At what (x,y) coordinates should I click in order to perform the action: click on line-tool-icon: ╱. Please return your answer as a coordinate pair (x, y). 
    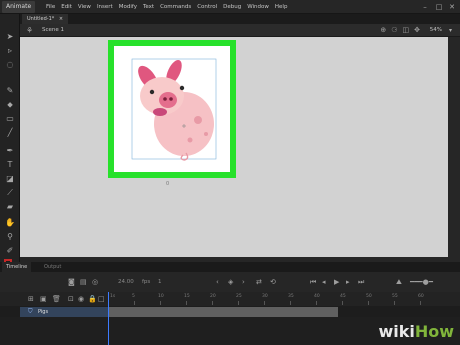
    Looking at the image, I should click on (10, 133).